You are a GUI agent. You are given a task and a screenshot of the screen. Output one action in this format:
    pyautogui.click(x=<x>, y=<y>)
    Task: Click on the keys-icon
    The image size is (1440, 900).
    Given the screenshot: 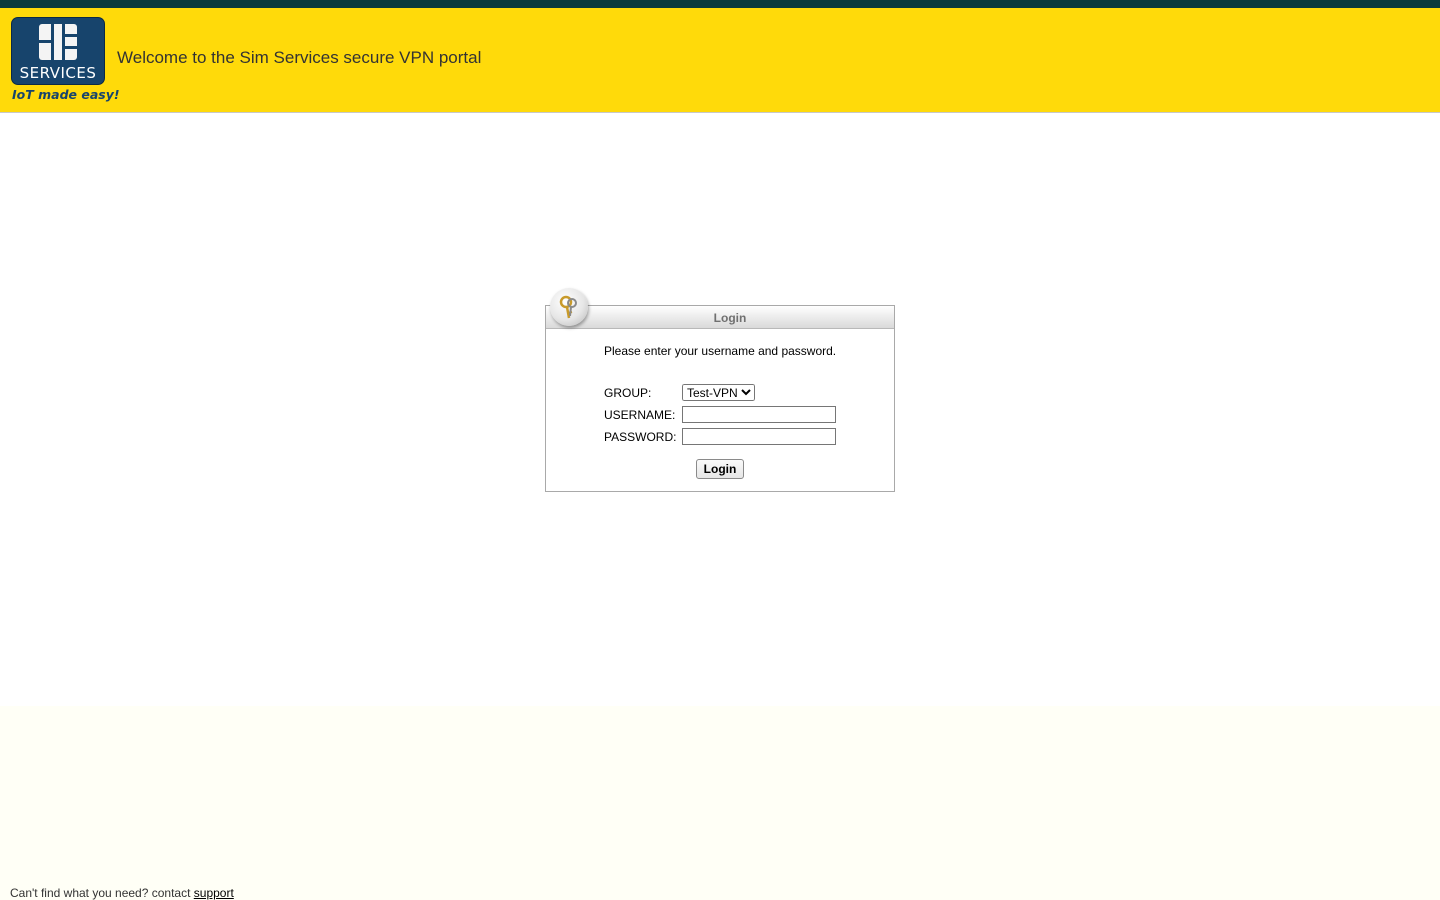 What is the action you would take?
    pyautogui.click(x=569, y=307)
    